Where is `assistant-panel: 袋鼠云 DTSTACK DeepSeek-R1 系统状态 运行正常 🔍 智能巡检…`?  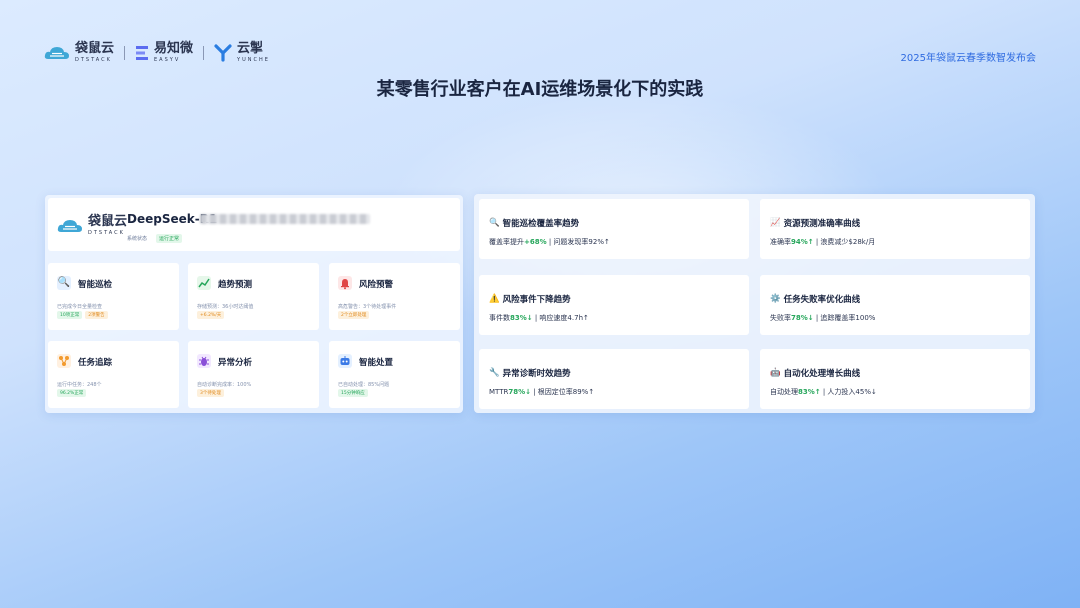
assistant-panel: 袋鼠云 DTSTACK DeepSeek-R1 系统状态 运行正常 🔍 智能巡检… is located at coordinates (254, 304).